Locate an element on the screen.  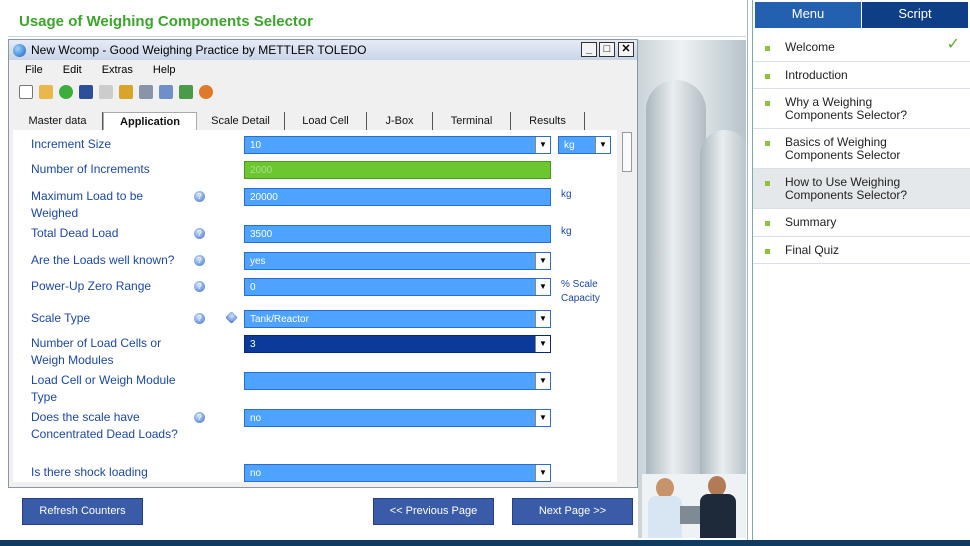
max-load-input: 20000 is located at coordinates (397, 197).